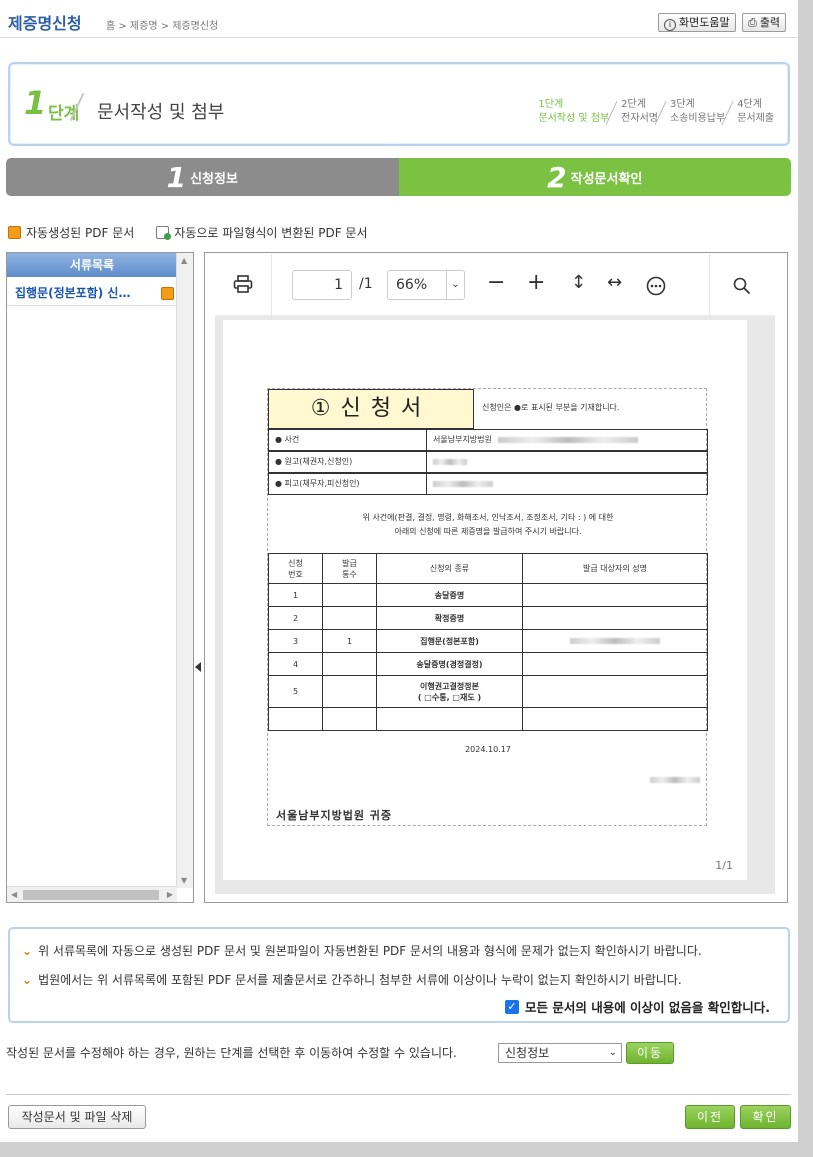 The image size is (813, 1157). What do you see at coordinates (366, 284) in the screenshot?
I see `page-total: /1` at bounding box center [366, 284].